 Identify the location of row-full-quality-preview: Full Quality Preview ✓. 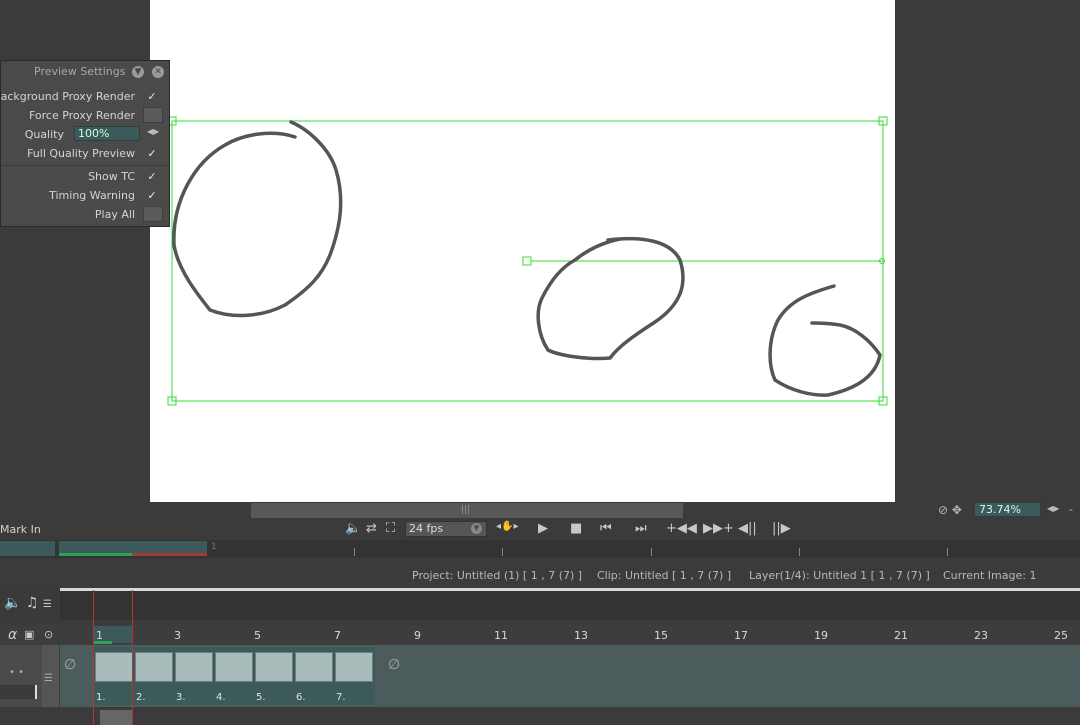
(85, 154).